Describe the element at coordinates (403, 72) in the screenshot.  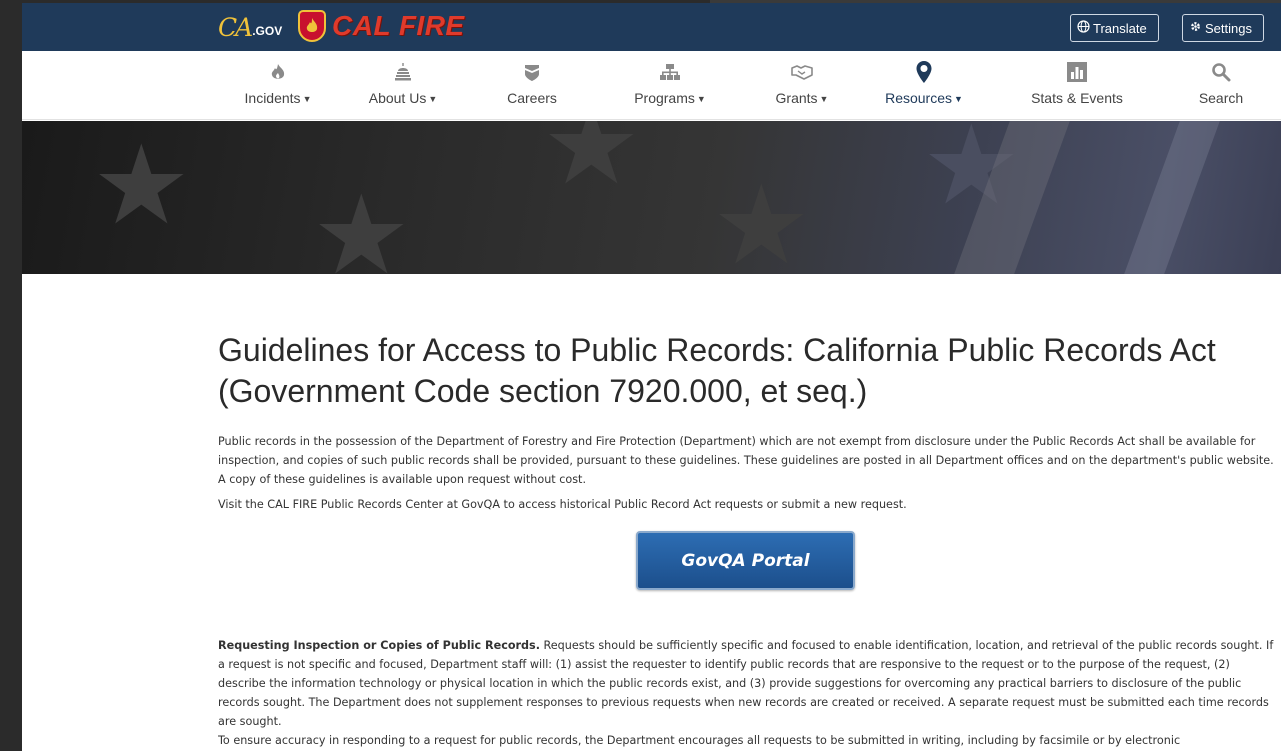
I see `capitol-icon` at that location.